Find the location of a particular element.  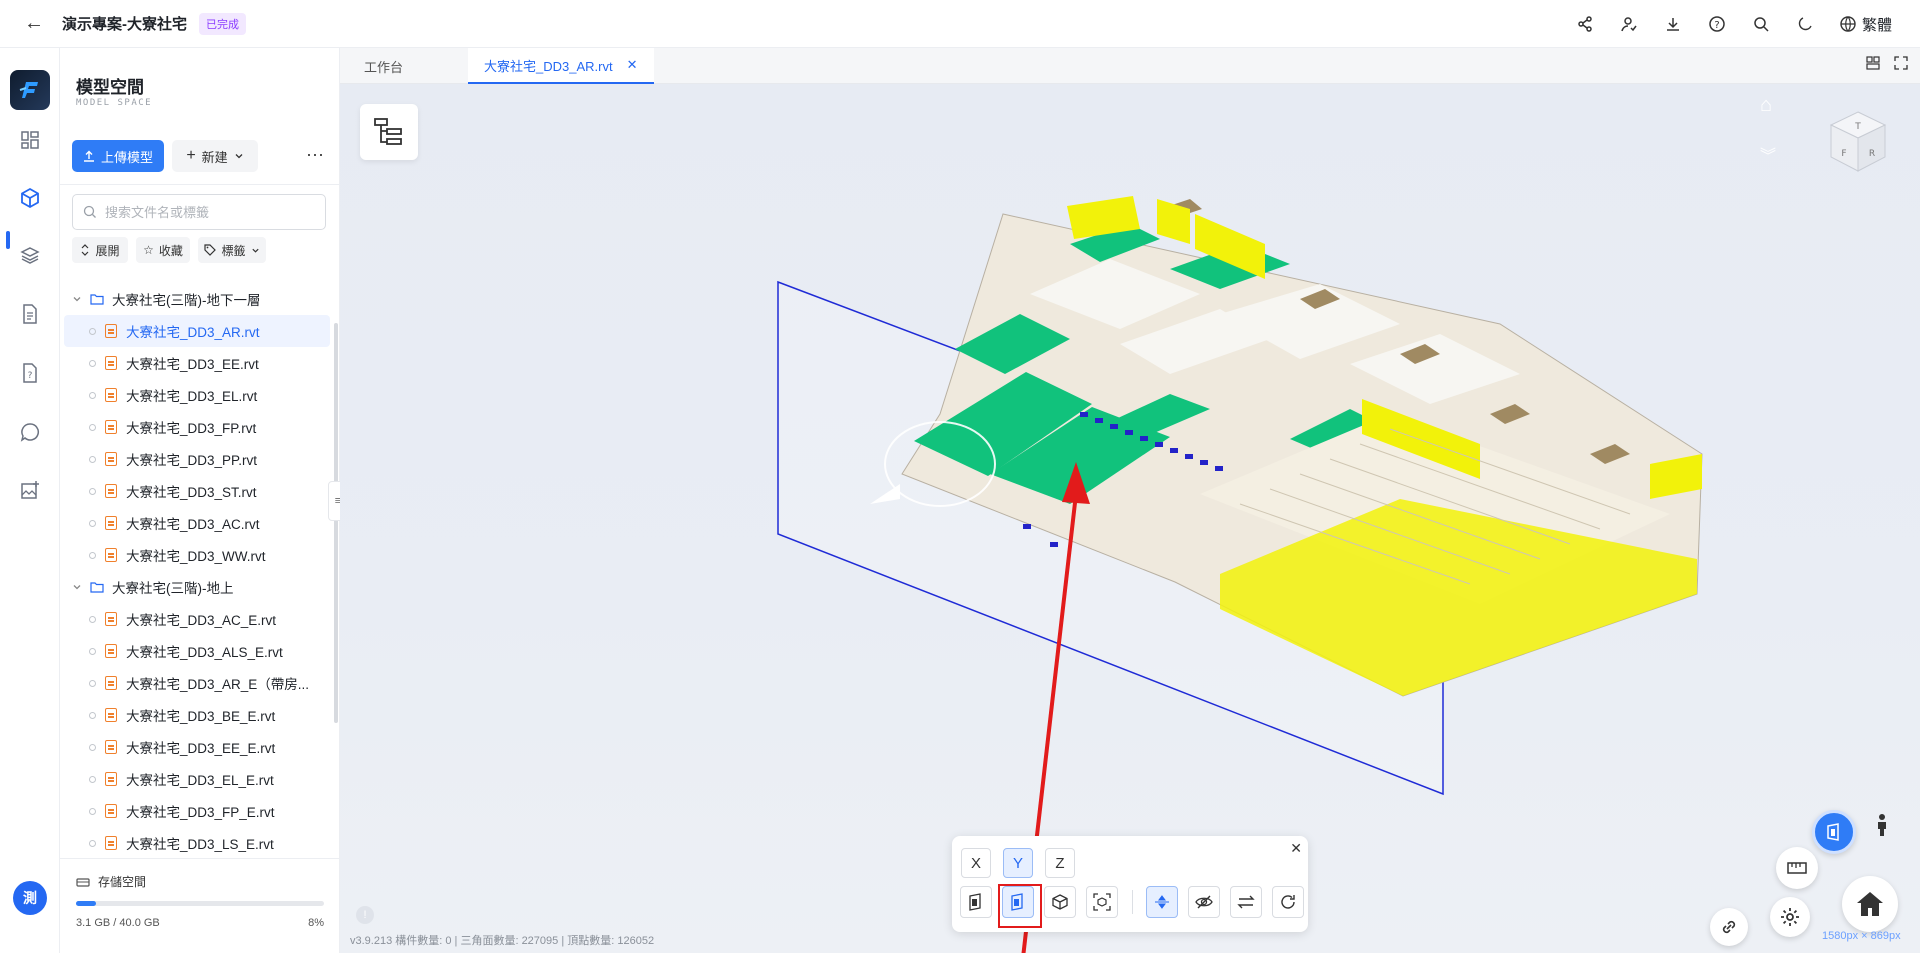

language-switch: 繁體 is located at coordinates (1866, 24).